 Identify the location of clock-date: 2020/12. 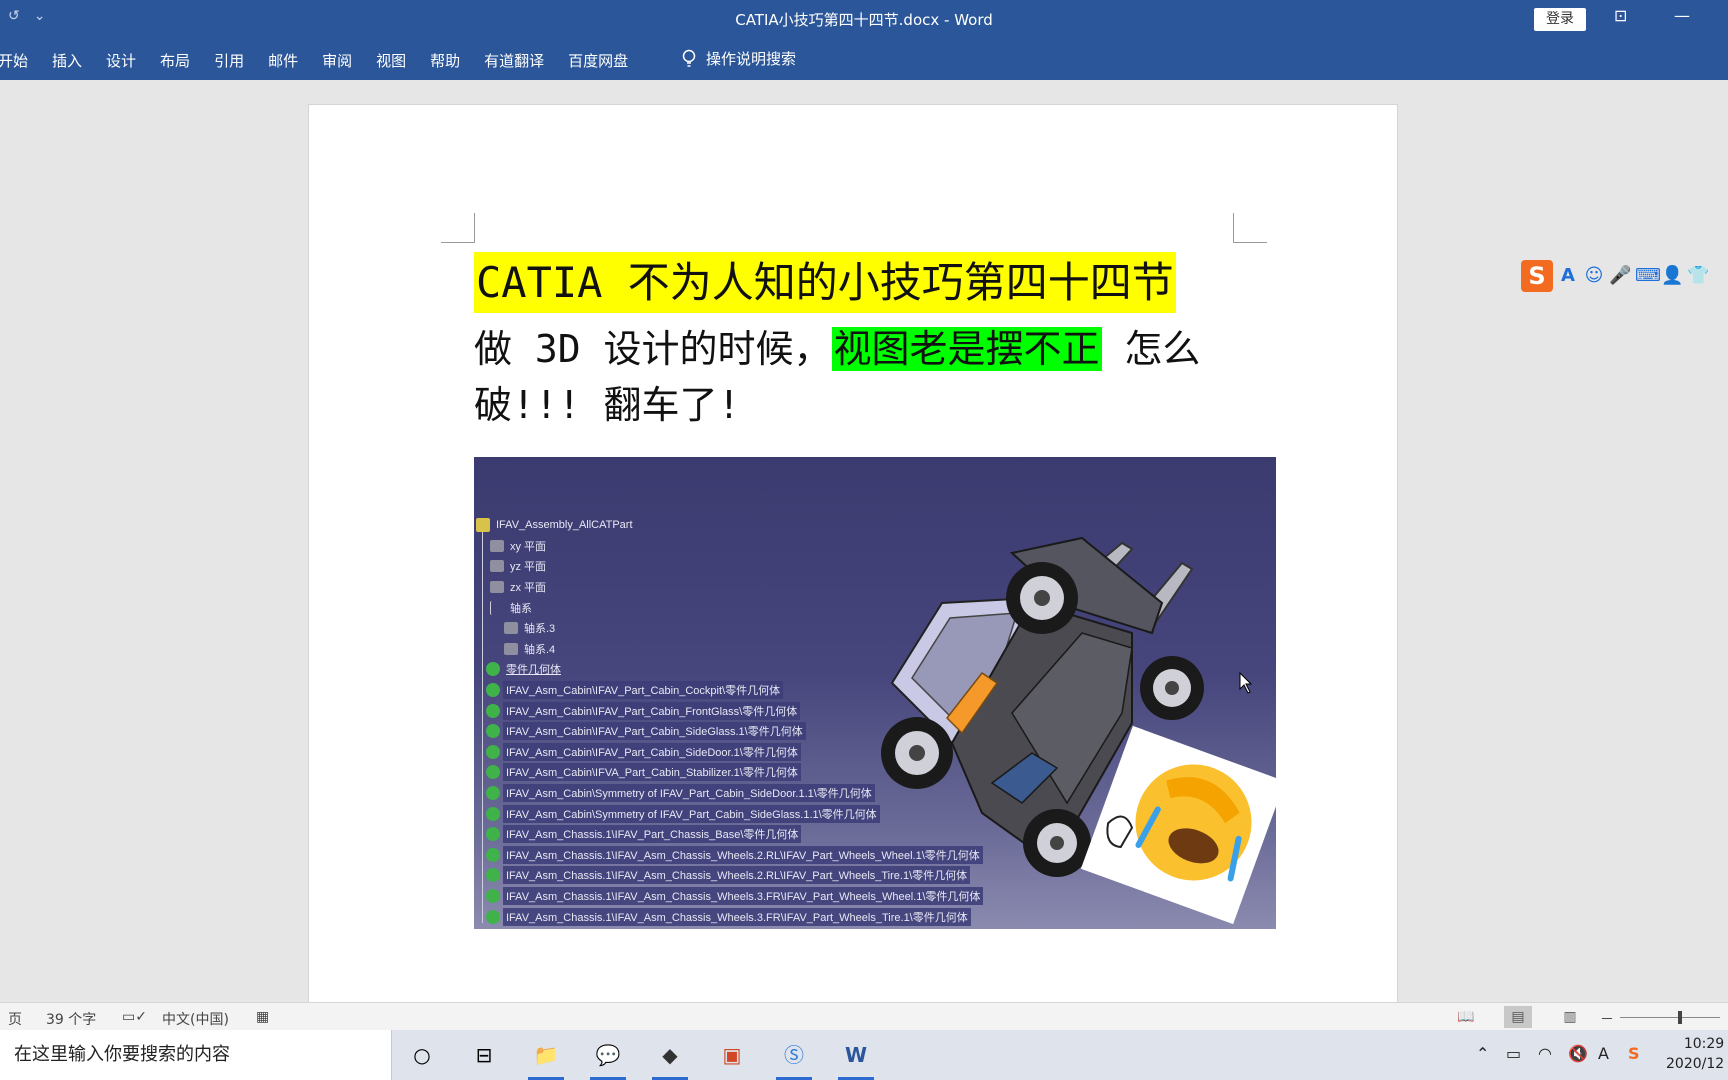
(1695, 1064).